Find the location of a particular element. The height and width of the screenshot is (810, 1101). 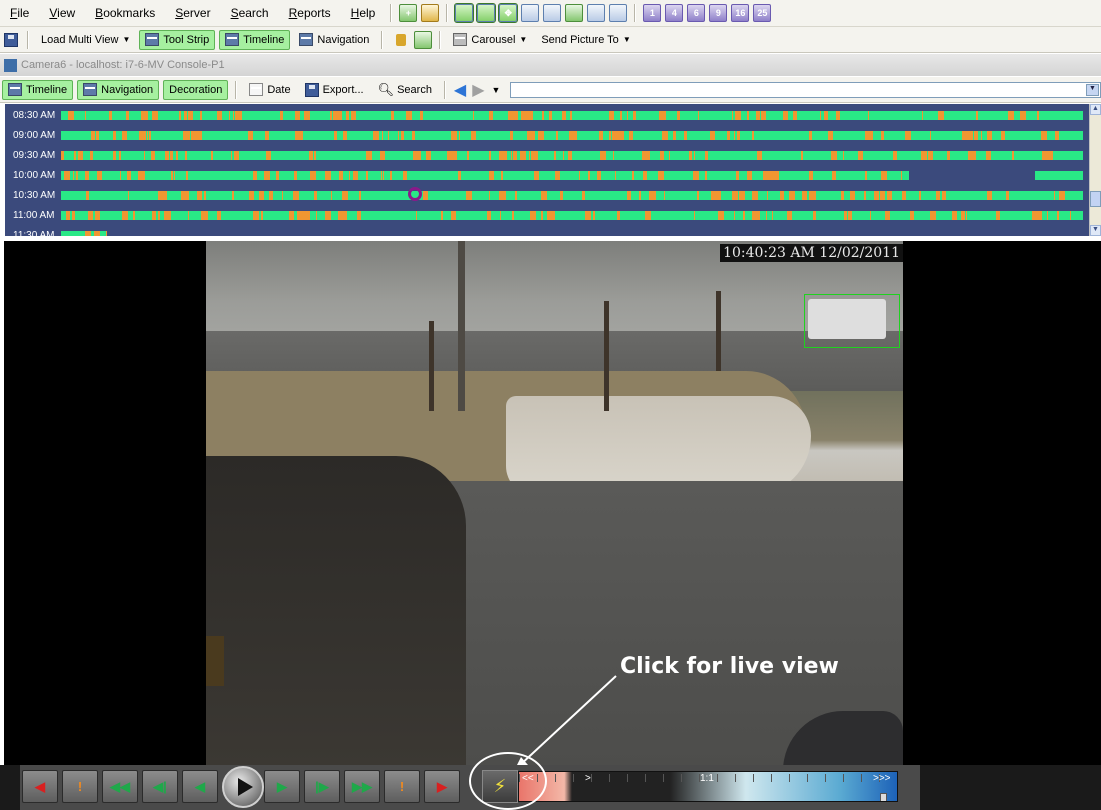

next-event-button: ! is located at coordinates (402, 786).